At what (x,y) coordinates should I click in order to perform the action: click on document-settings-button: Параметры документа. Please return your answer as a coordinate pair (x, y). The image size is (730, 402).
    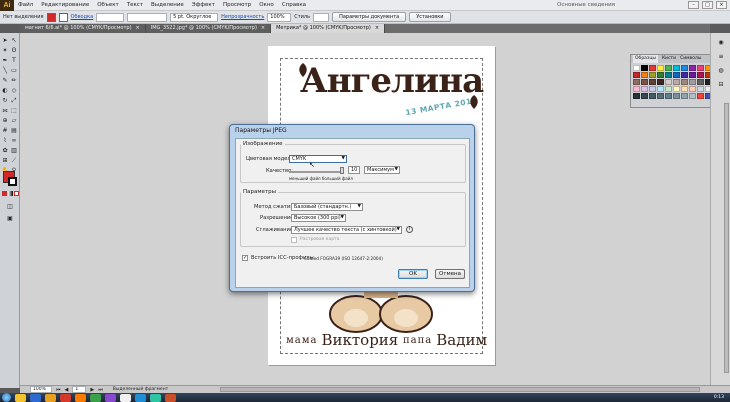
    Looking at the image, I should click on (369, 17).